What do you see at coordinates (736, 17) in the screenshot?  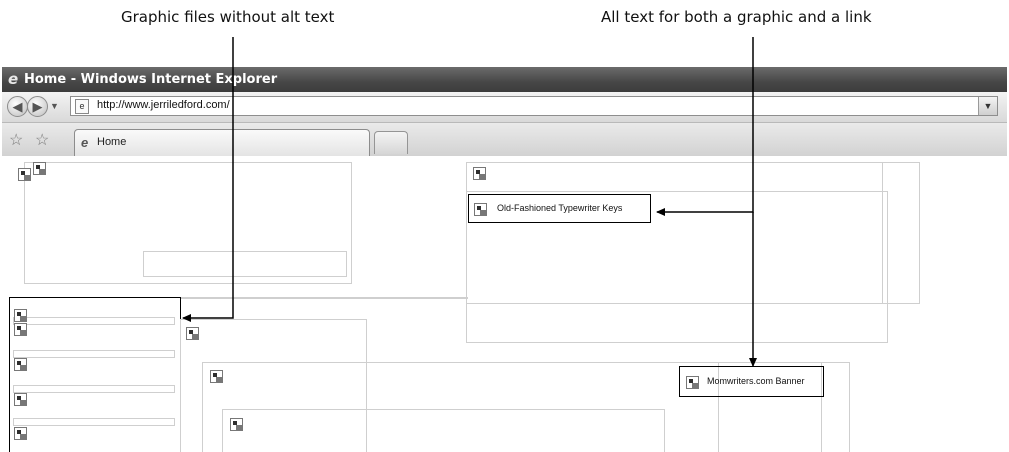 I see `callout-right-label: All text for both a graphic and a link` at bounding box center [736, 17].